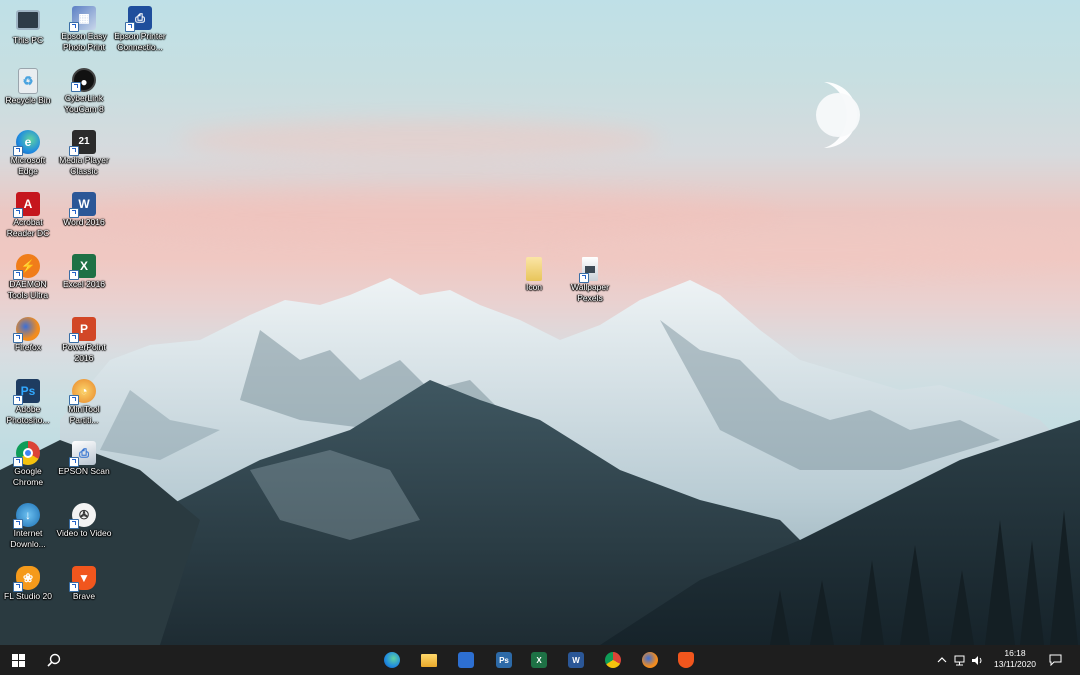 The width and height of the screenshot is (1080, 675). I want to click on network-button, so click(960, 660).